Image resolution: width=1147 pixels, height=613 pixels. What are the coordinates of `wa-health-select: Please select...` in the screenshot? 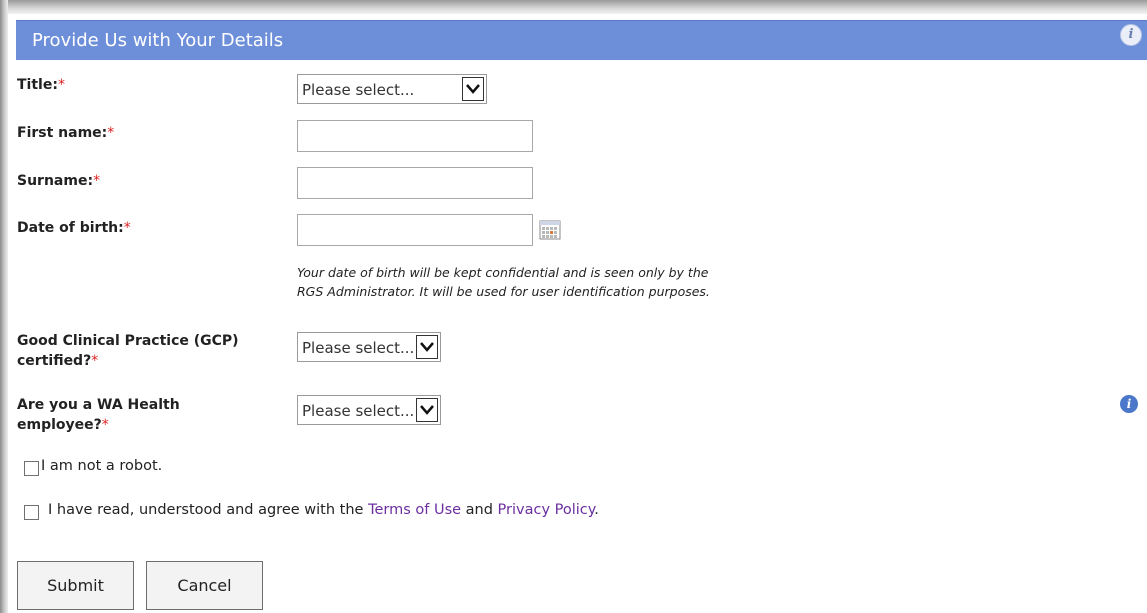 It's located at (369, 410).